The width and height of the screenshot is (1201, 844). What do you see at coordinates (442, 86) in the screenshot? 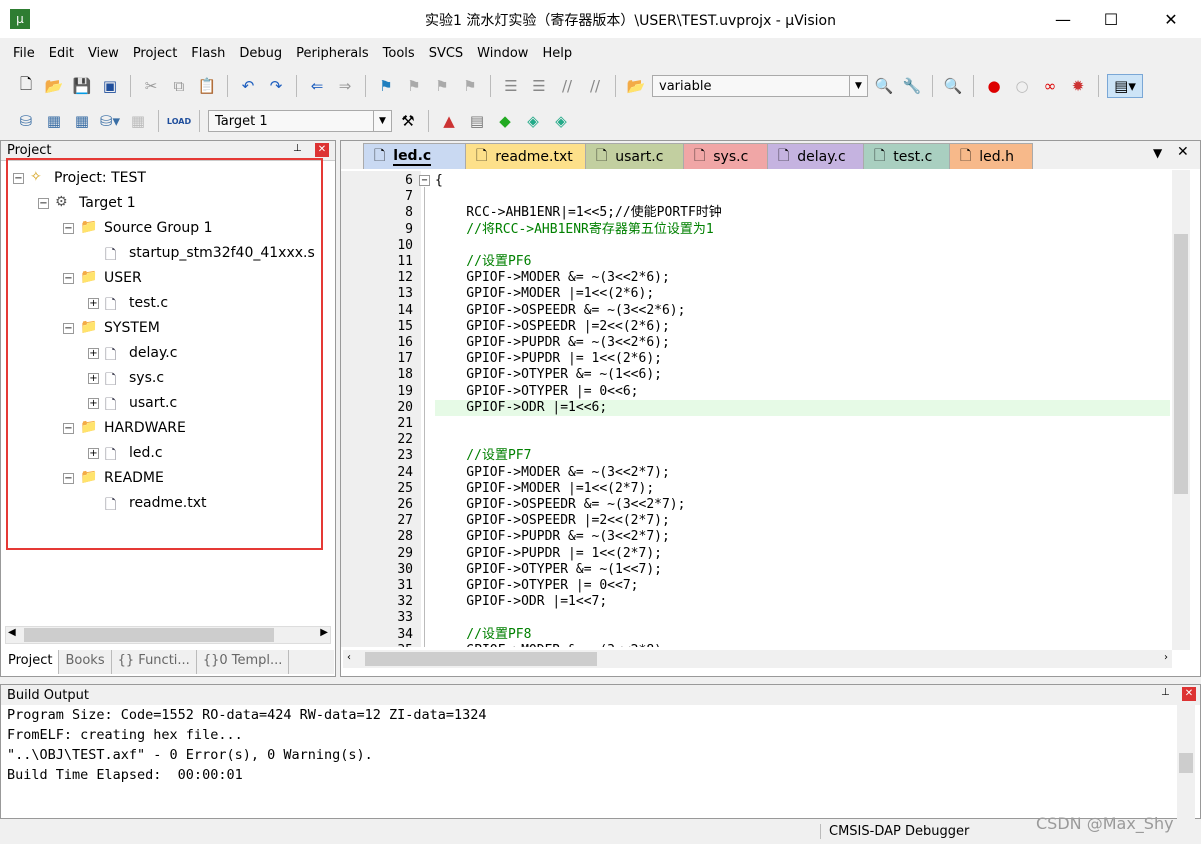
I see `bookmark-next-icon: ⚑` at bounding box center [442, 86].